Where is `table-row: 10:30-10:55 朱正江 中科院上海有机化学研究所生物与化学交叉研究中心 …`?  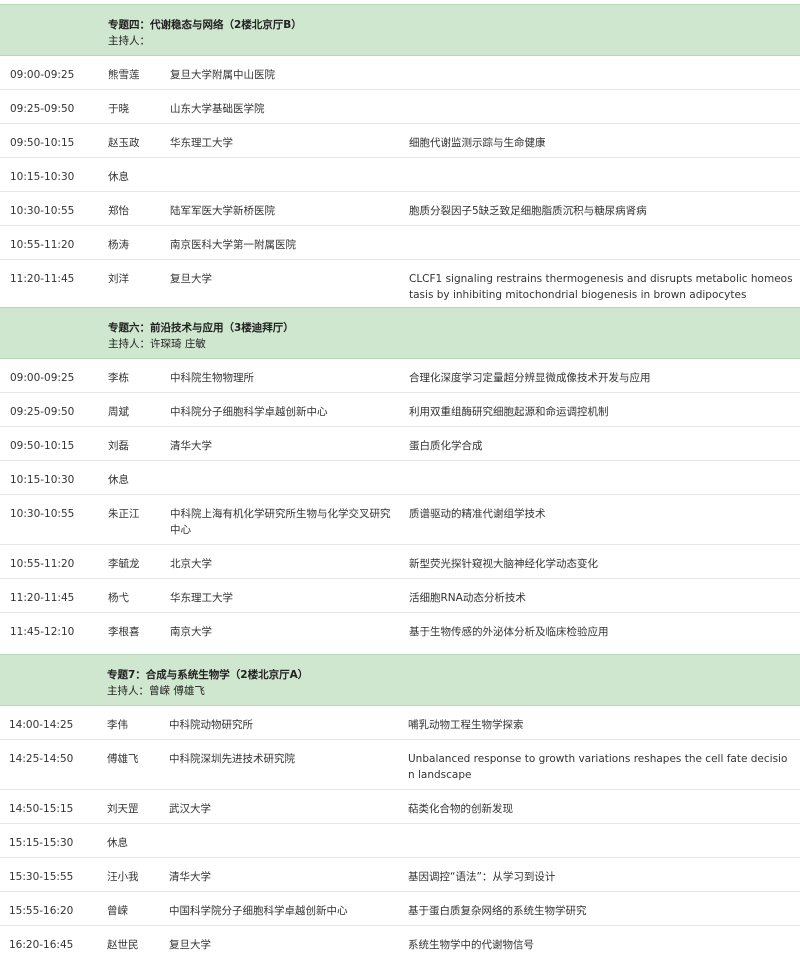
table-row: 10:30-10:55 朱正江 中科院上海有机化学研究所生物与化学交叉研究中心 … is located at coordinates (400, 520).